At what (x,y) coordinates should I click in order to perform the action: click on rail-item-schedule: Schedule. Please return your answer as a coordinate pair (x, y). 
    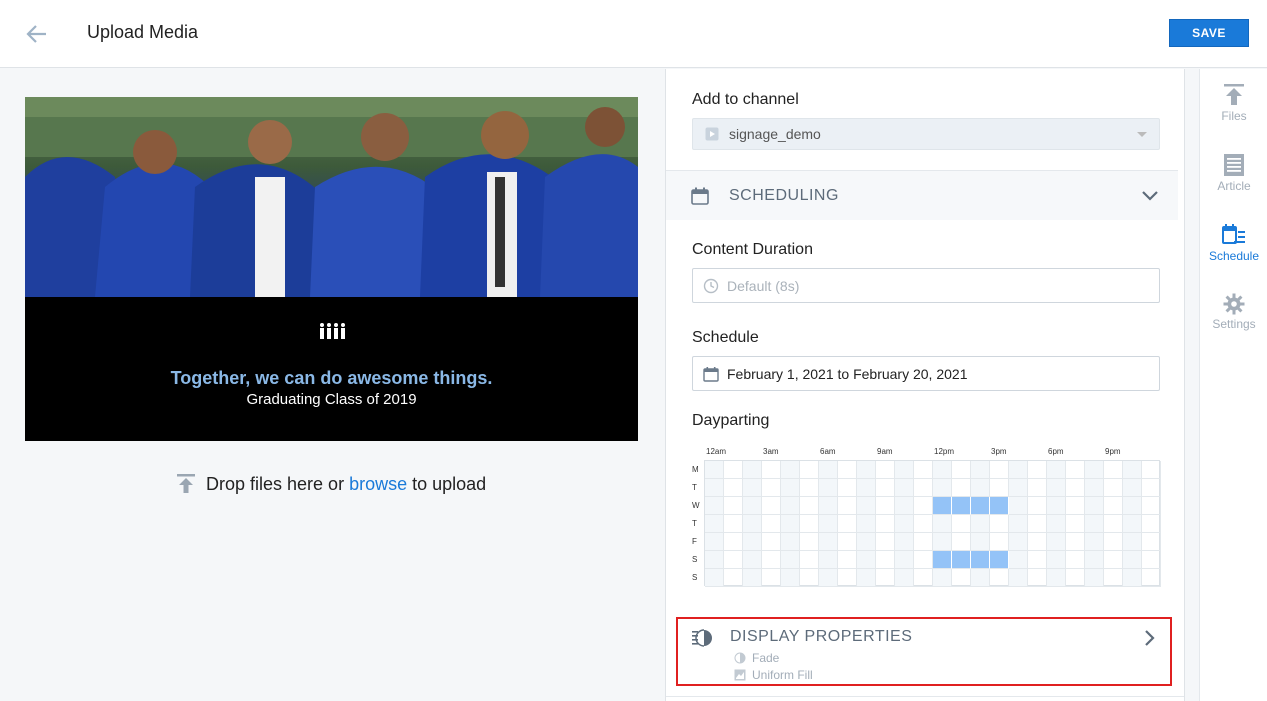
    Looking at the image, I should click on (1233, 243).